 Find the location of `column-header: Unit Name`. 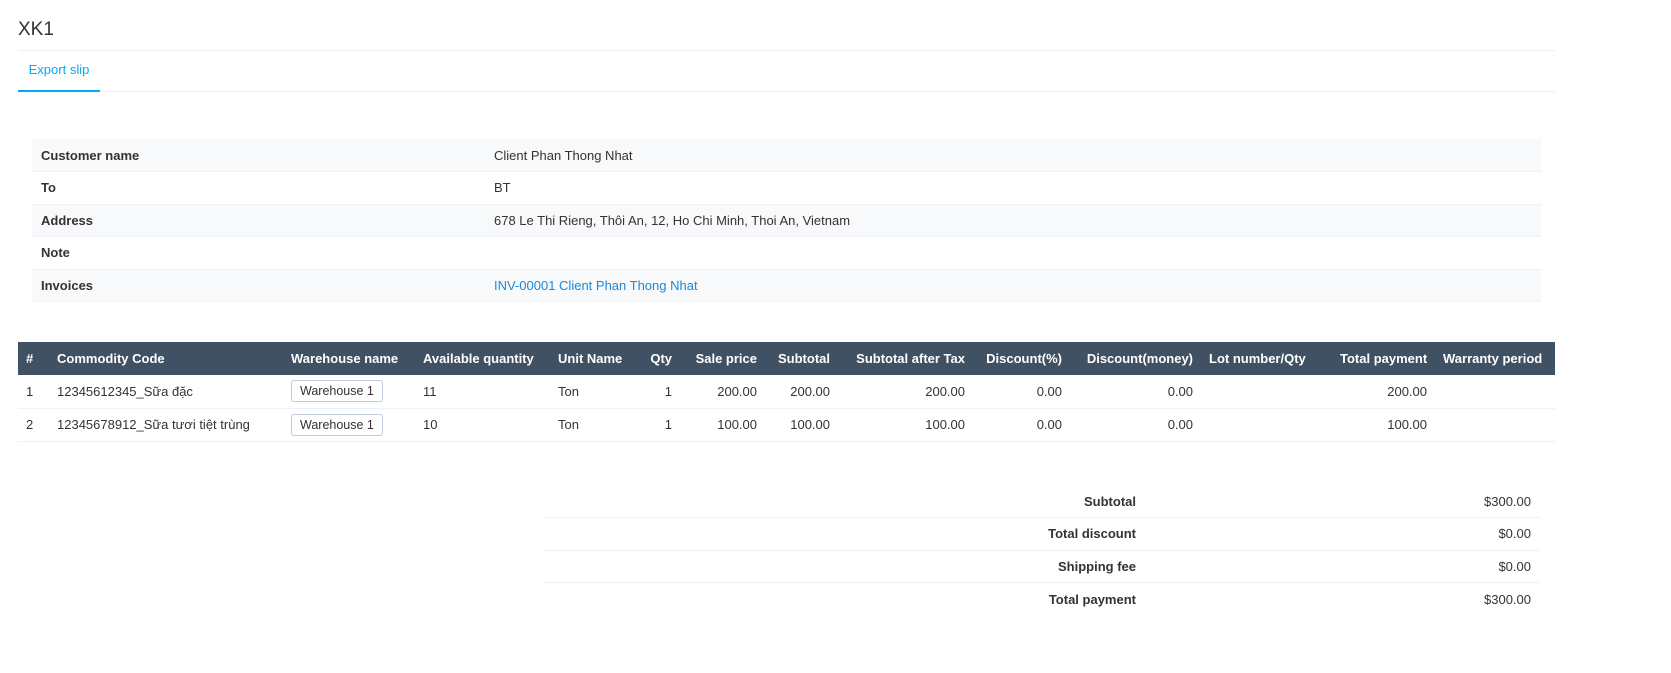

column-header: Unit Name is located at coordinates (586, 358).